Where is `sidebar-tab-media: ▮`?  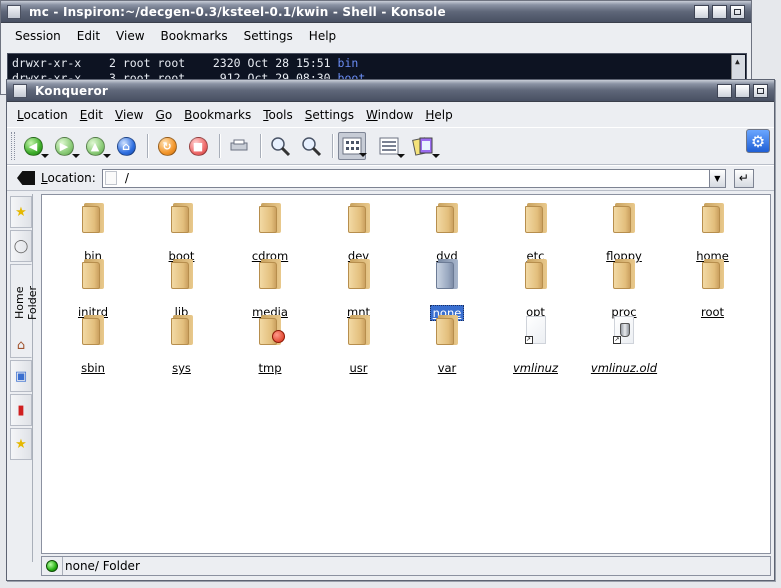
sidebar-tab-media: ▮ is located at coordinates (21, 410).